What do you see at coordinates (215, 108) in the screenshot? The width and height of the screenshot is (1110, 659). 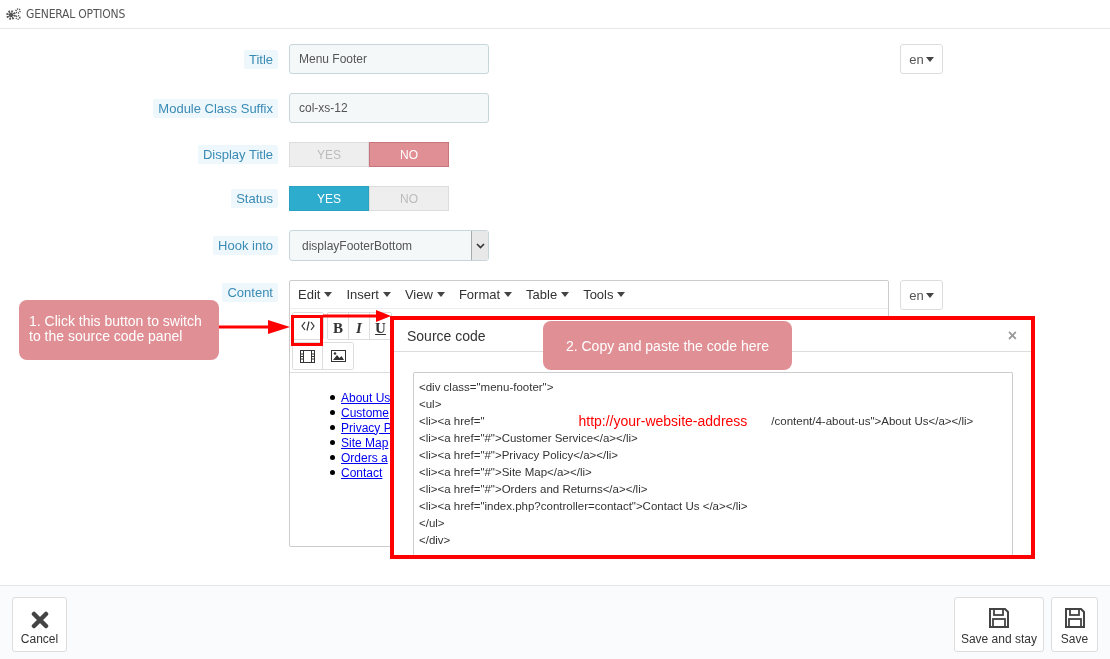 I see `field-label: Module Class Suffix` at bounding box center [215, 108].